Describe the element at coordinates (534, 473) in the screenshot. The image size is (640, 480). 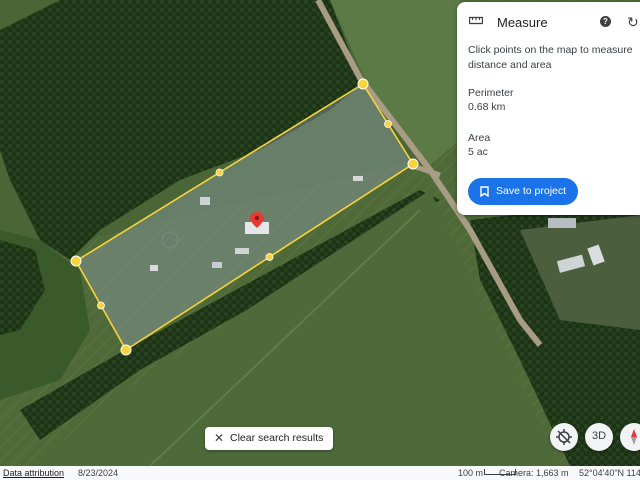
I see `camera-altitude: Camera: 1,663 m` at that location.